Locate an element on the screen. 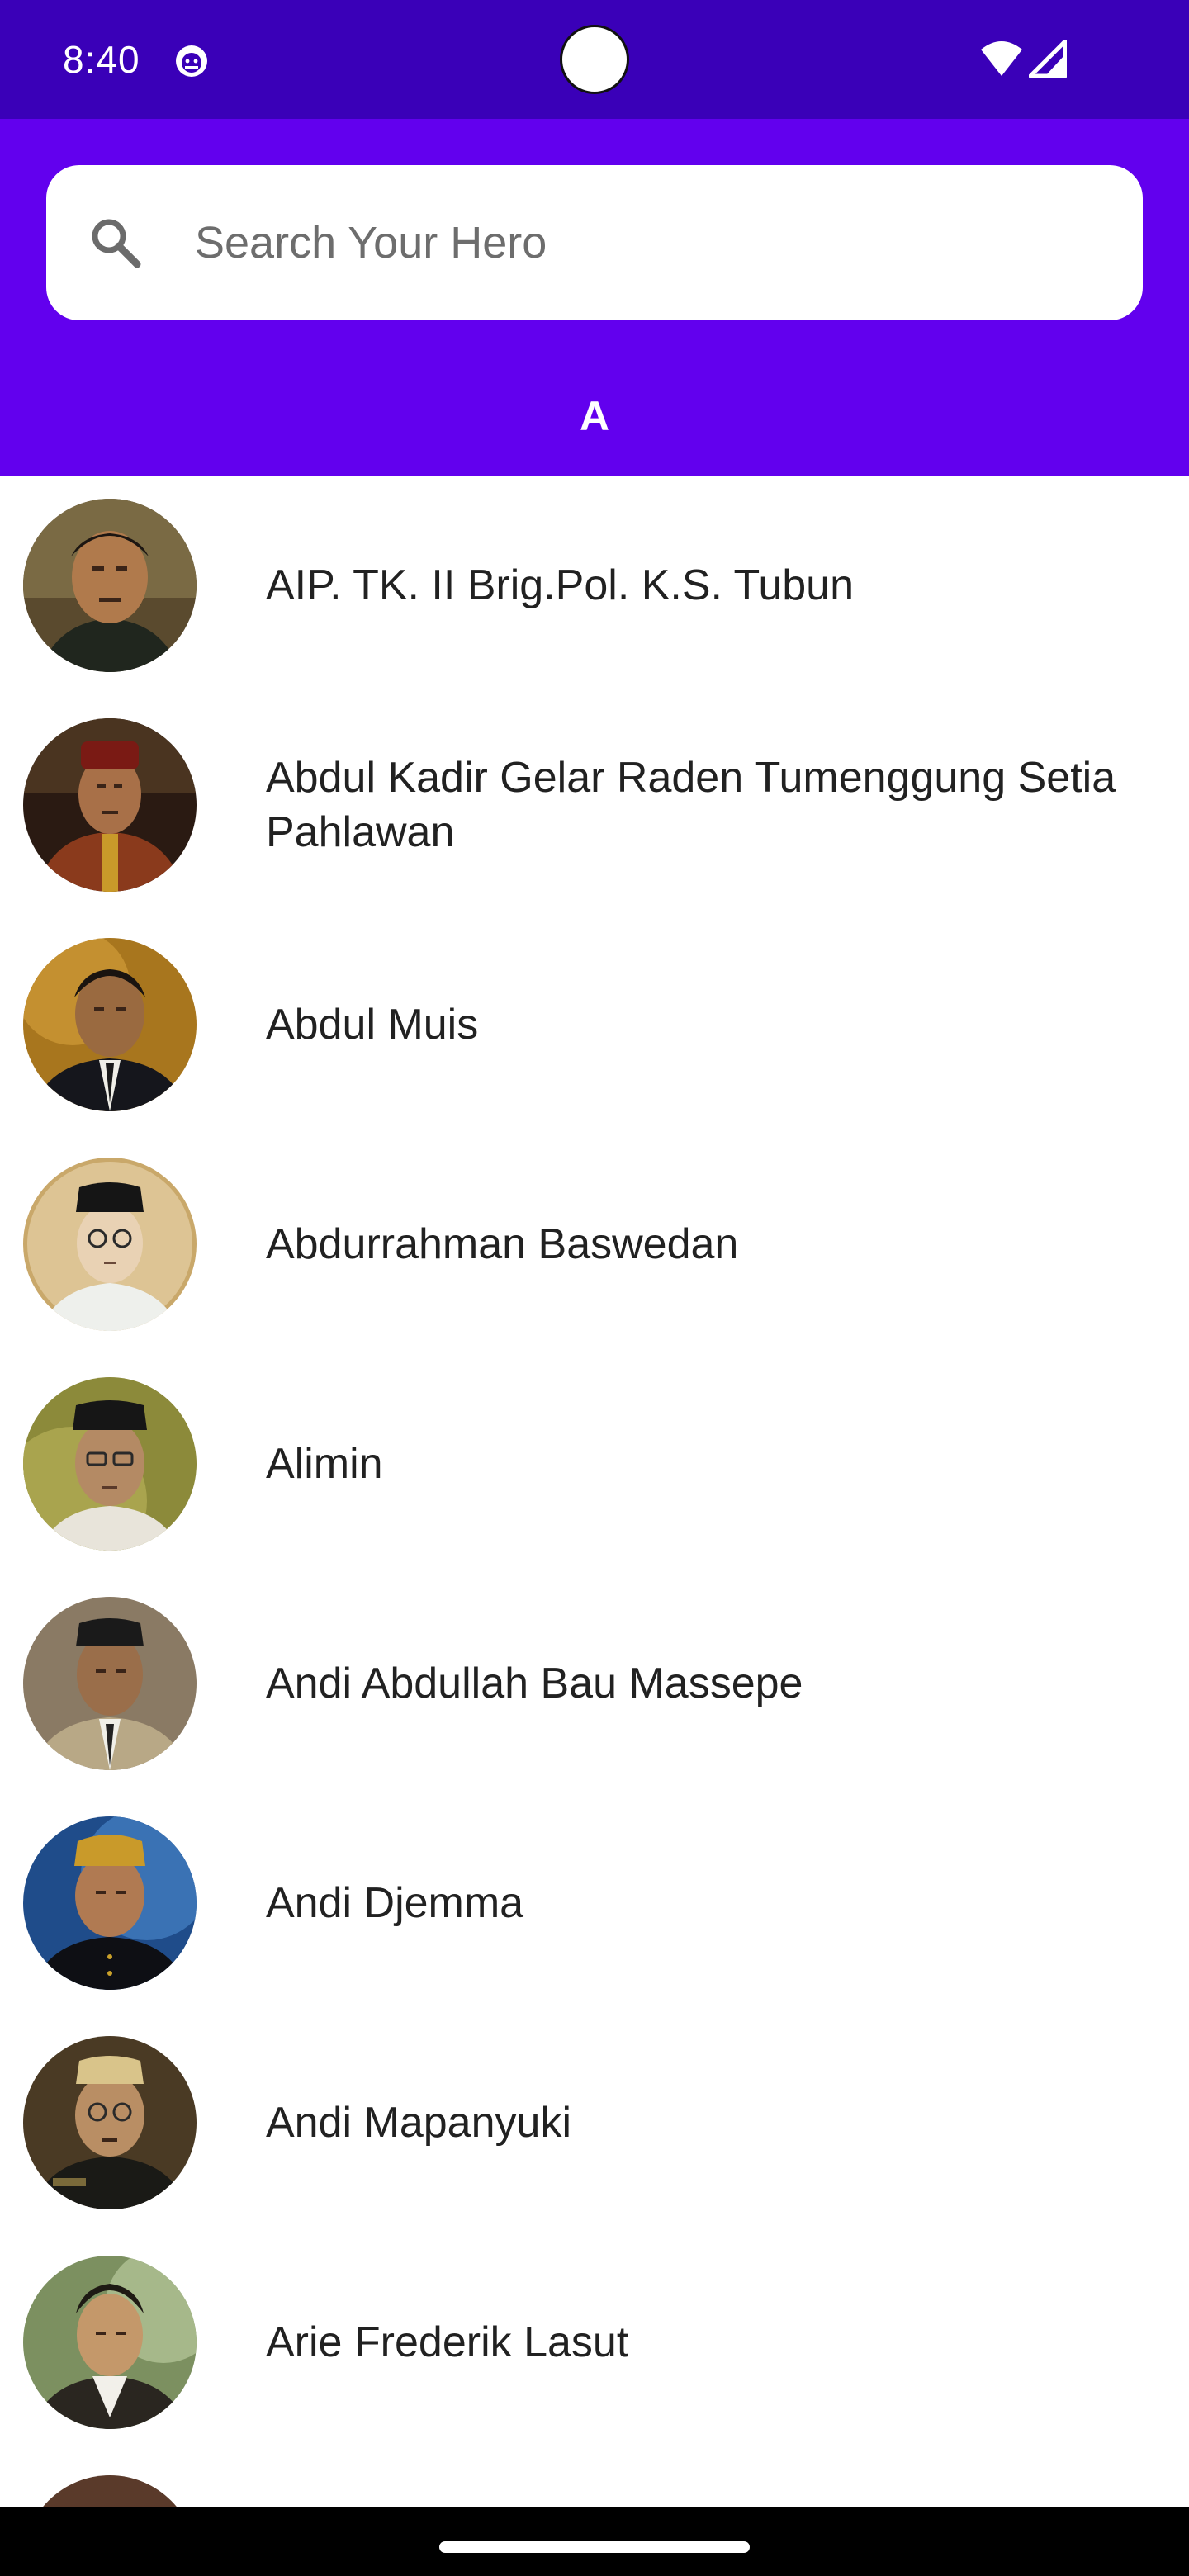 This screenshot has width=1189, height=2576. hero-list-item: Abdul Muis is located at coordinates (594, 1024).